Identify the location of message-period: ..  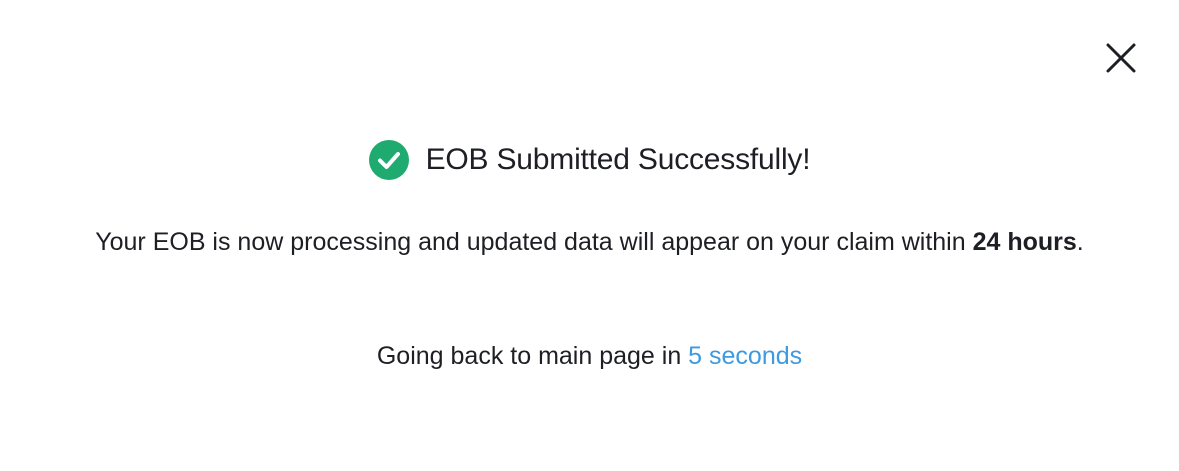
(1080, 242).